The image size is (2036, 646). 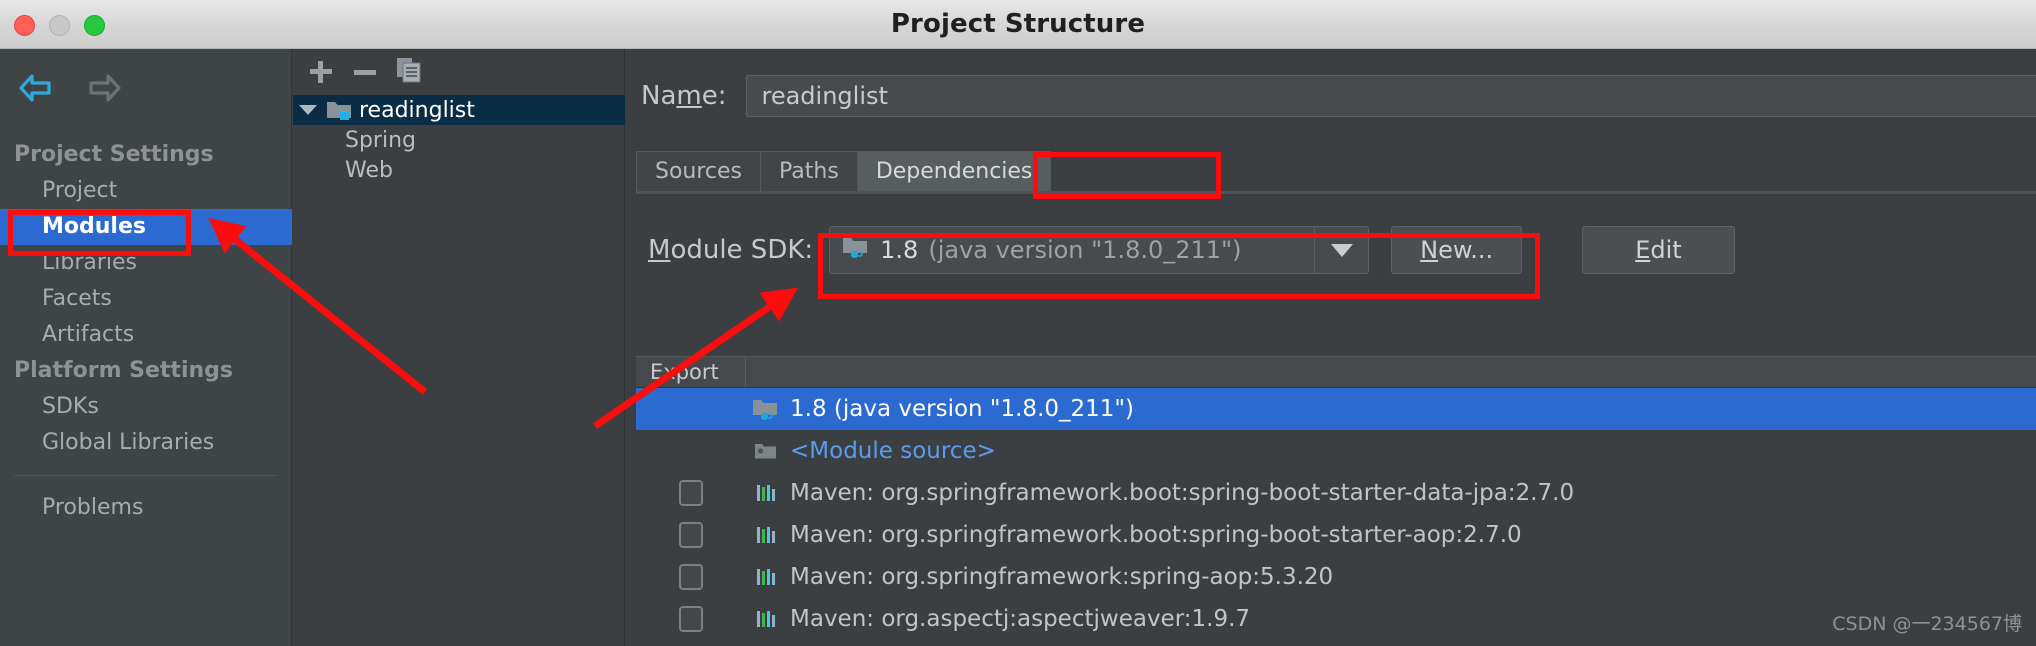 I want to click on tree-node-readinglist: readinglist, so click(x=459, y=110).